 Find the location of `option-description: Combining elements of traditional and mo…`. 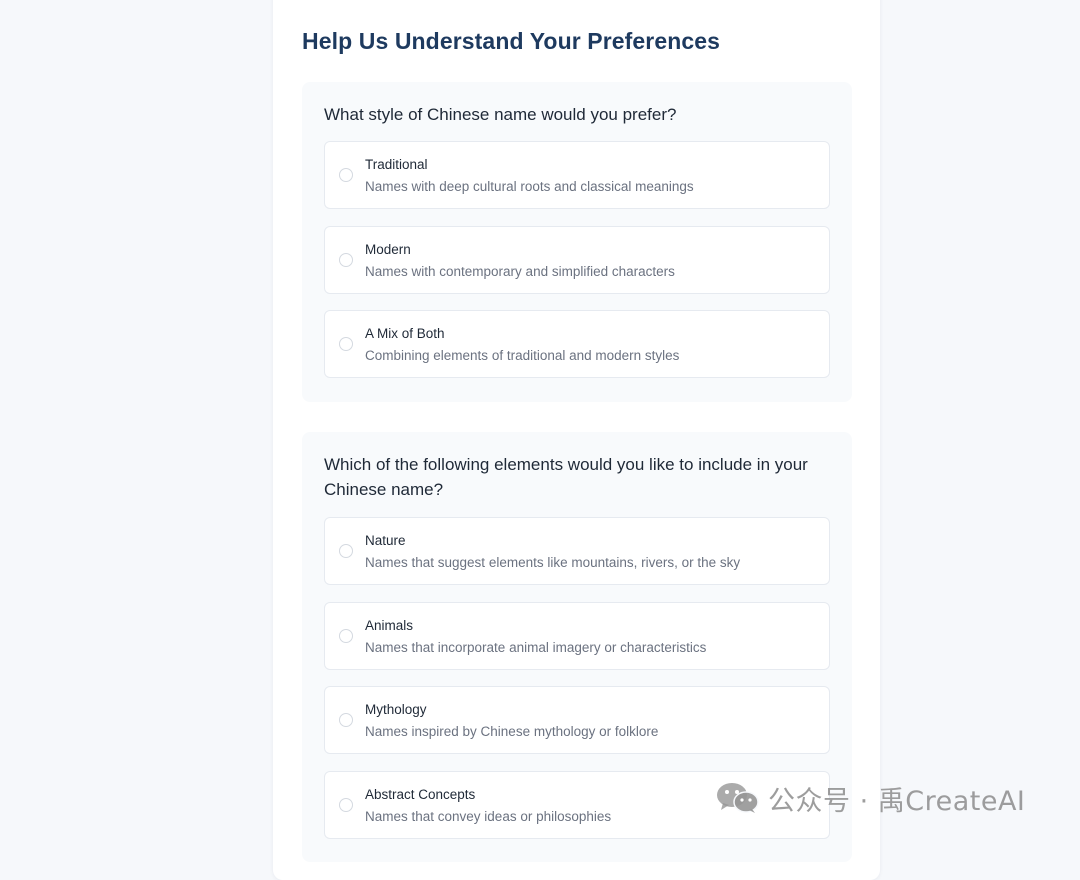

option-description: Combining elements of traditional and mo… is located at coordinates (522, 355).